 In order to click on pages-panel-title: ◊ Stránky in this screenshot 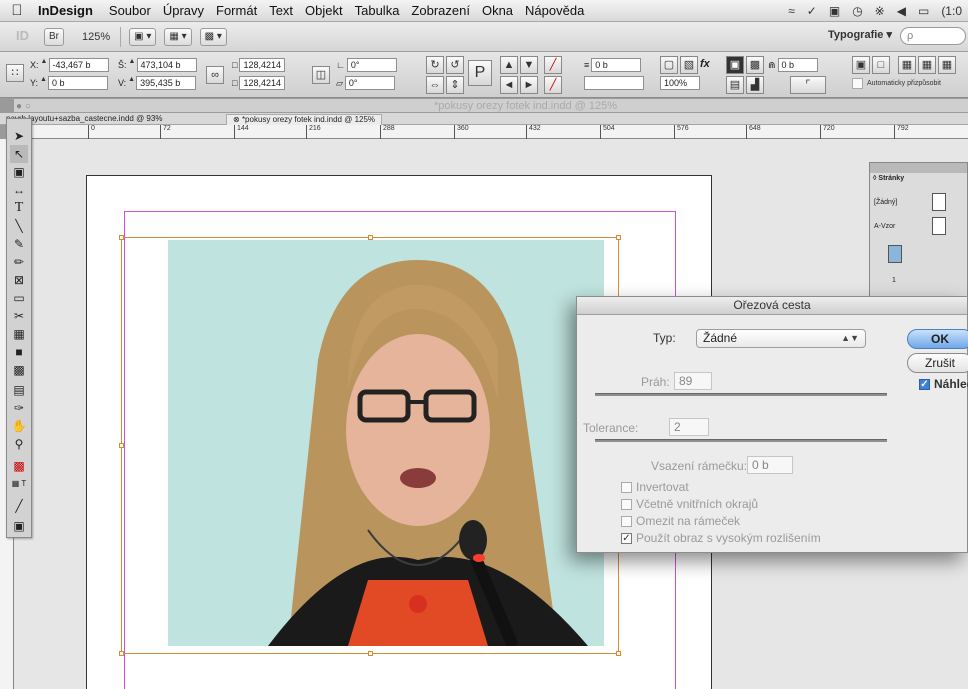, I will do `click(888, 178)`.